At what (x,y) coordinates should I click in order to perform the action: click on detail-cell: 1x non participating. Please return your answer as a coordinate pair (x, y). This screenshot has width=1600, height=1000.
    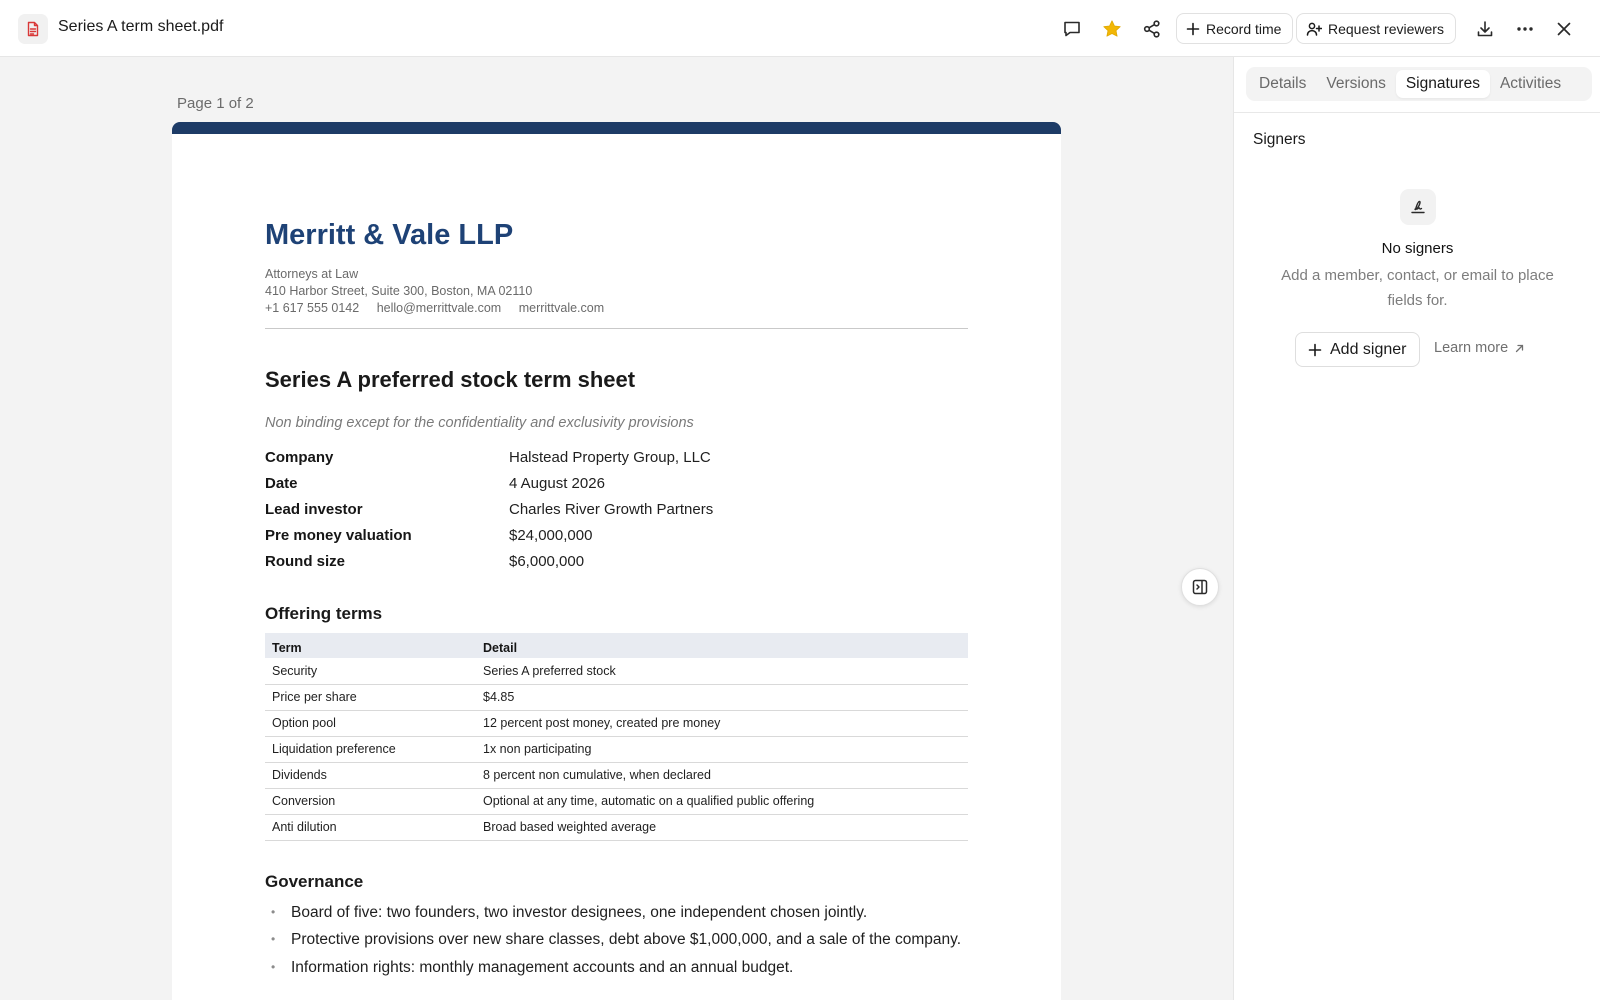
    Looking at the image, I should click on (722, 749).